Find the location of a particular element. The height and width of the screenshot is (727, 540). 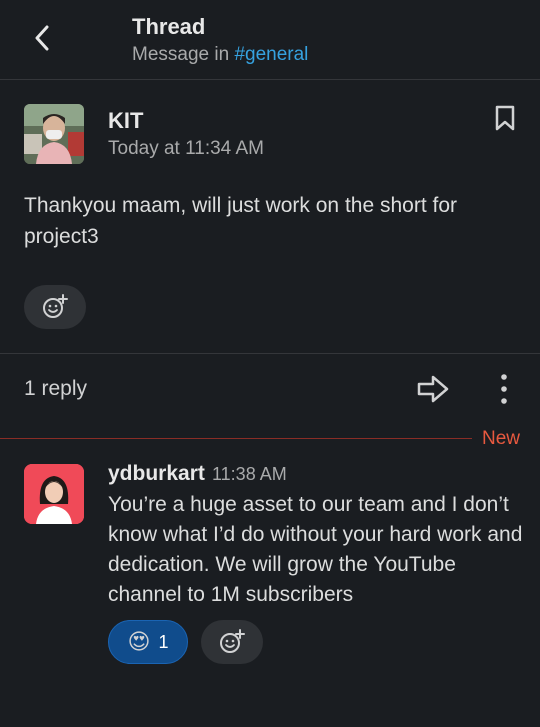

avatar-photo-kit is located at coordinates (54, 134).